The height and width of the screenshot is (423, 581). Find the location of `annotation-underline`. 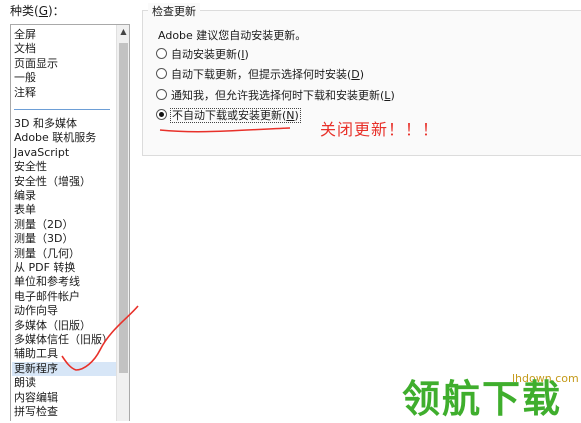

annotation-underline is located at coordinates (225, 130).